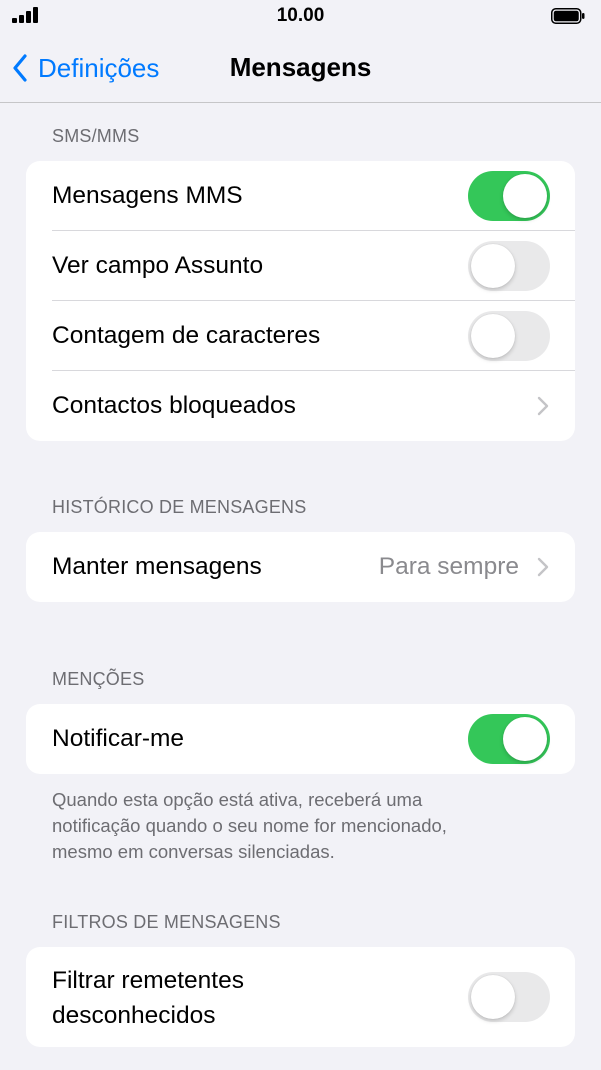  I want to click on blocked-contacts-label: Contactos bloqueados, so click(174, 405).